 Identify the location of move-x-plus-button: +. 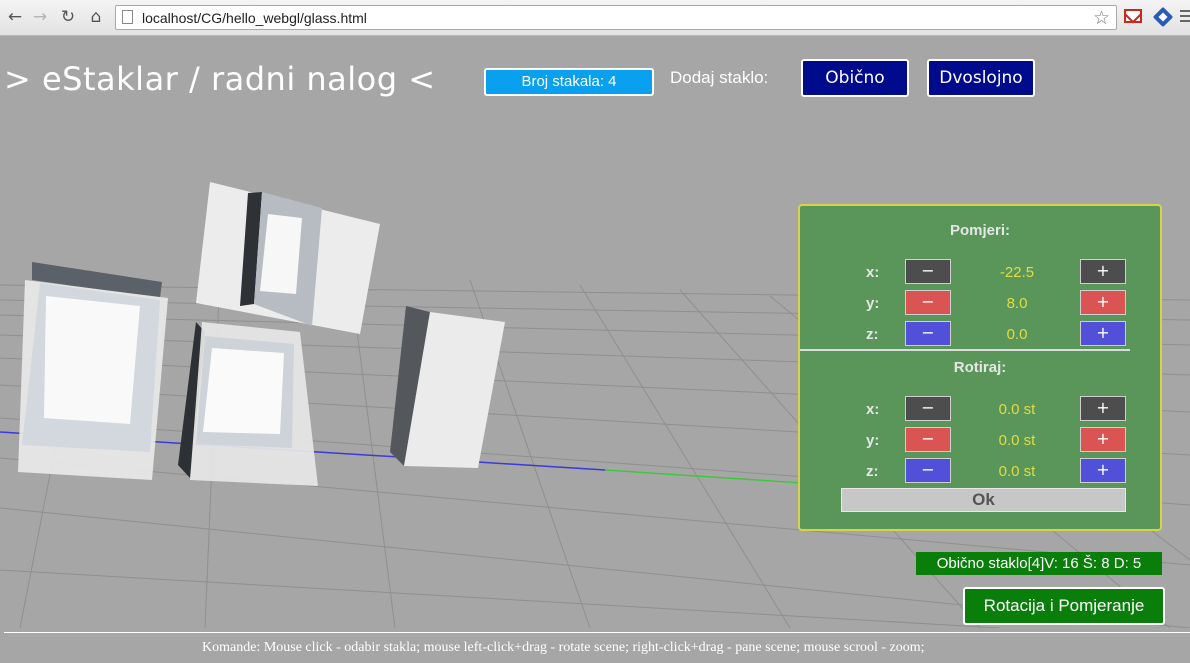
(1103, 271).